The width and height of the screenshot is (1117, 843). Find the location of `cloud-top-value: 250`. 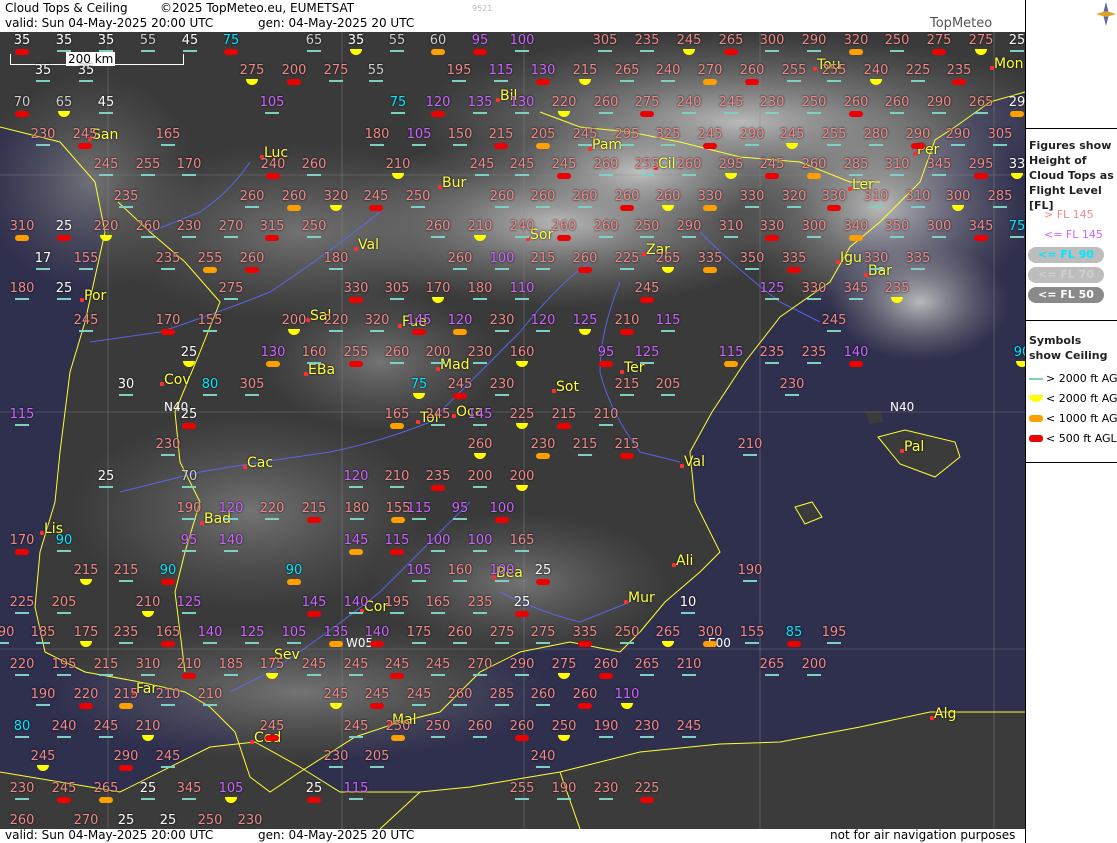

cloud-top-value: 250 is located at coordinates (647, 226).